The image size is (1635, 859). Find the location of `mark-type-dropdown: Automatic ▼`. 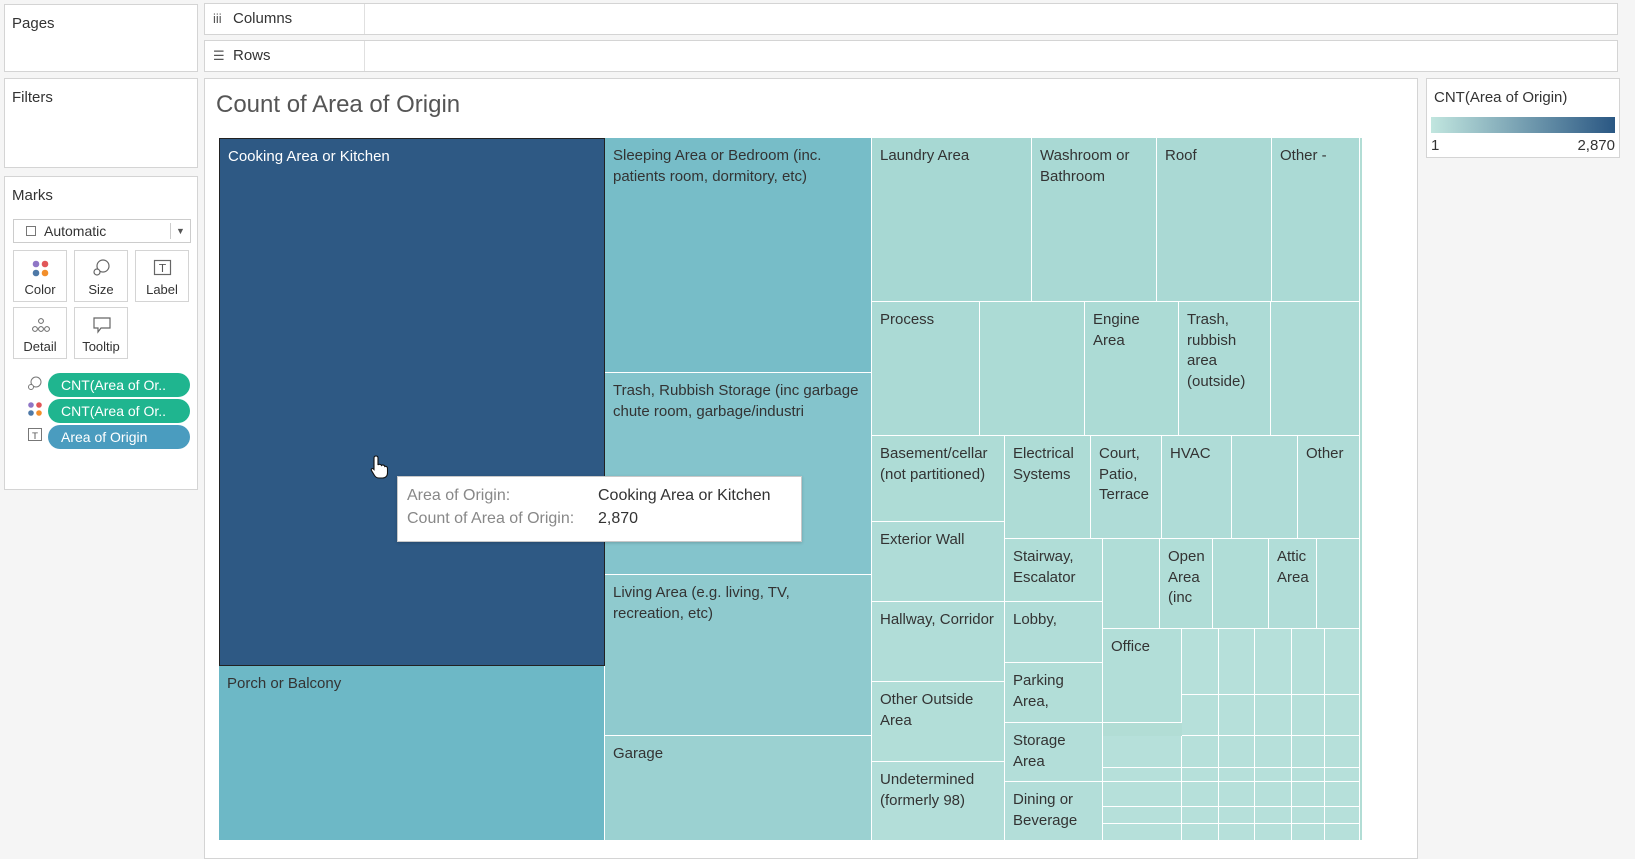

mark-type-dropdown: Automatic ▼ is located at coordinates (102, 231).